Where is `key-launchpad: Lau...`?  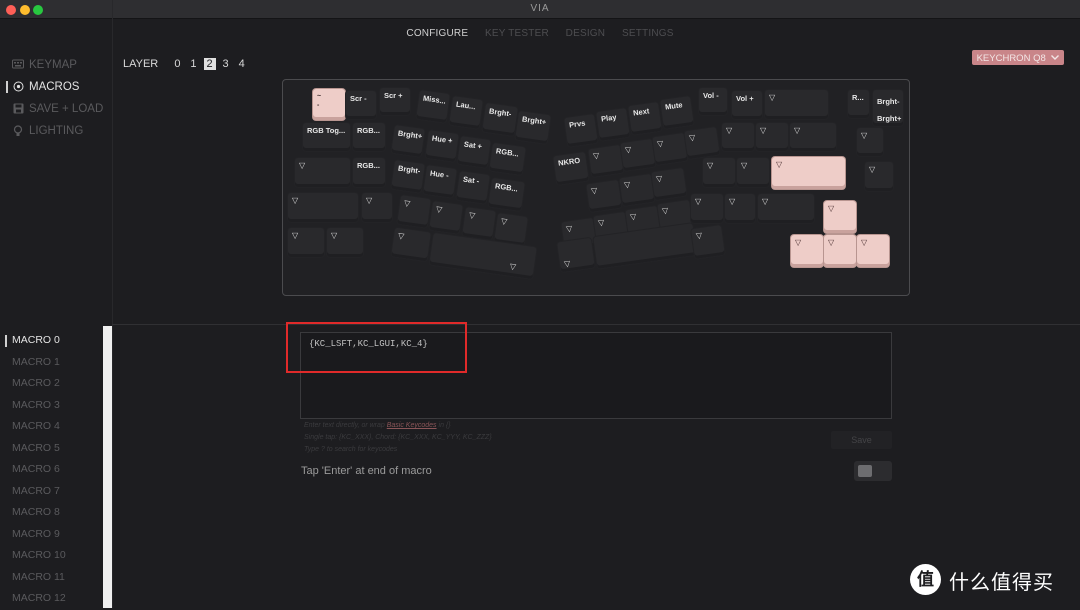
key-launchpad: Lau... is located at coordinates (466, 112).